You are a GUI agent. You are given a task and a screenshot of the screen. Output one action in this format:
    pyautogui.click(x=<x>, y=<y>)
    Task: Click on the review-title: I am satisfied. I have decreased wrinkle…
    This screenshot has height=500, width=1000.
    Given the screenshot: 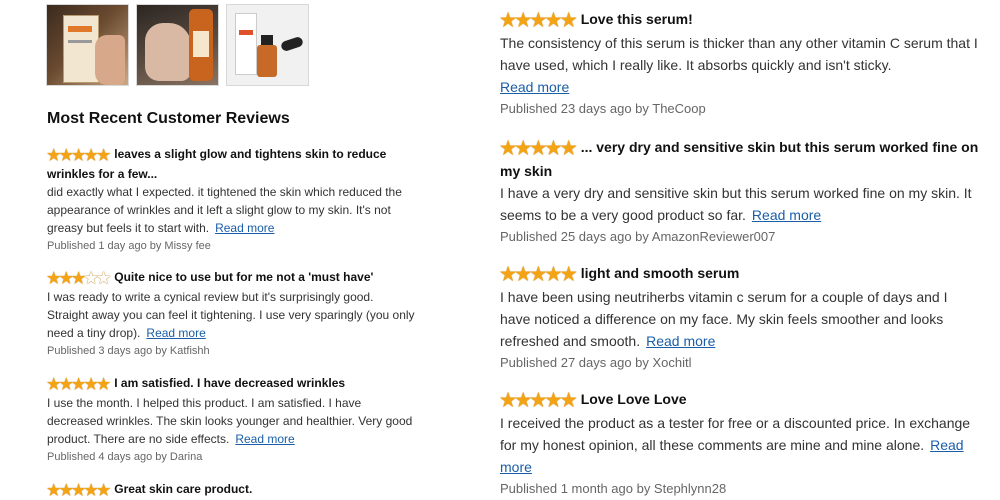 What is the action you would take?
    pyautogui.click(x=229, y=383)
    